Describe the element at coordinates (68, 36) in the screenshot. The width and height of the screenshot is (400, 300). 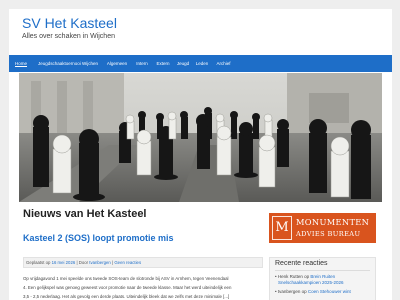
I see `site-description: Alles over schaken in Wijchen` at that location.